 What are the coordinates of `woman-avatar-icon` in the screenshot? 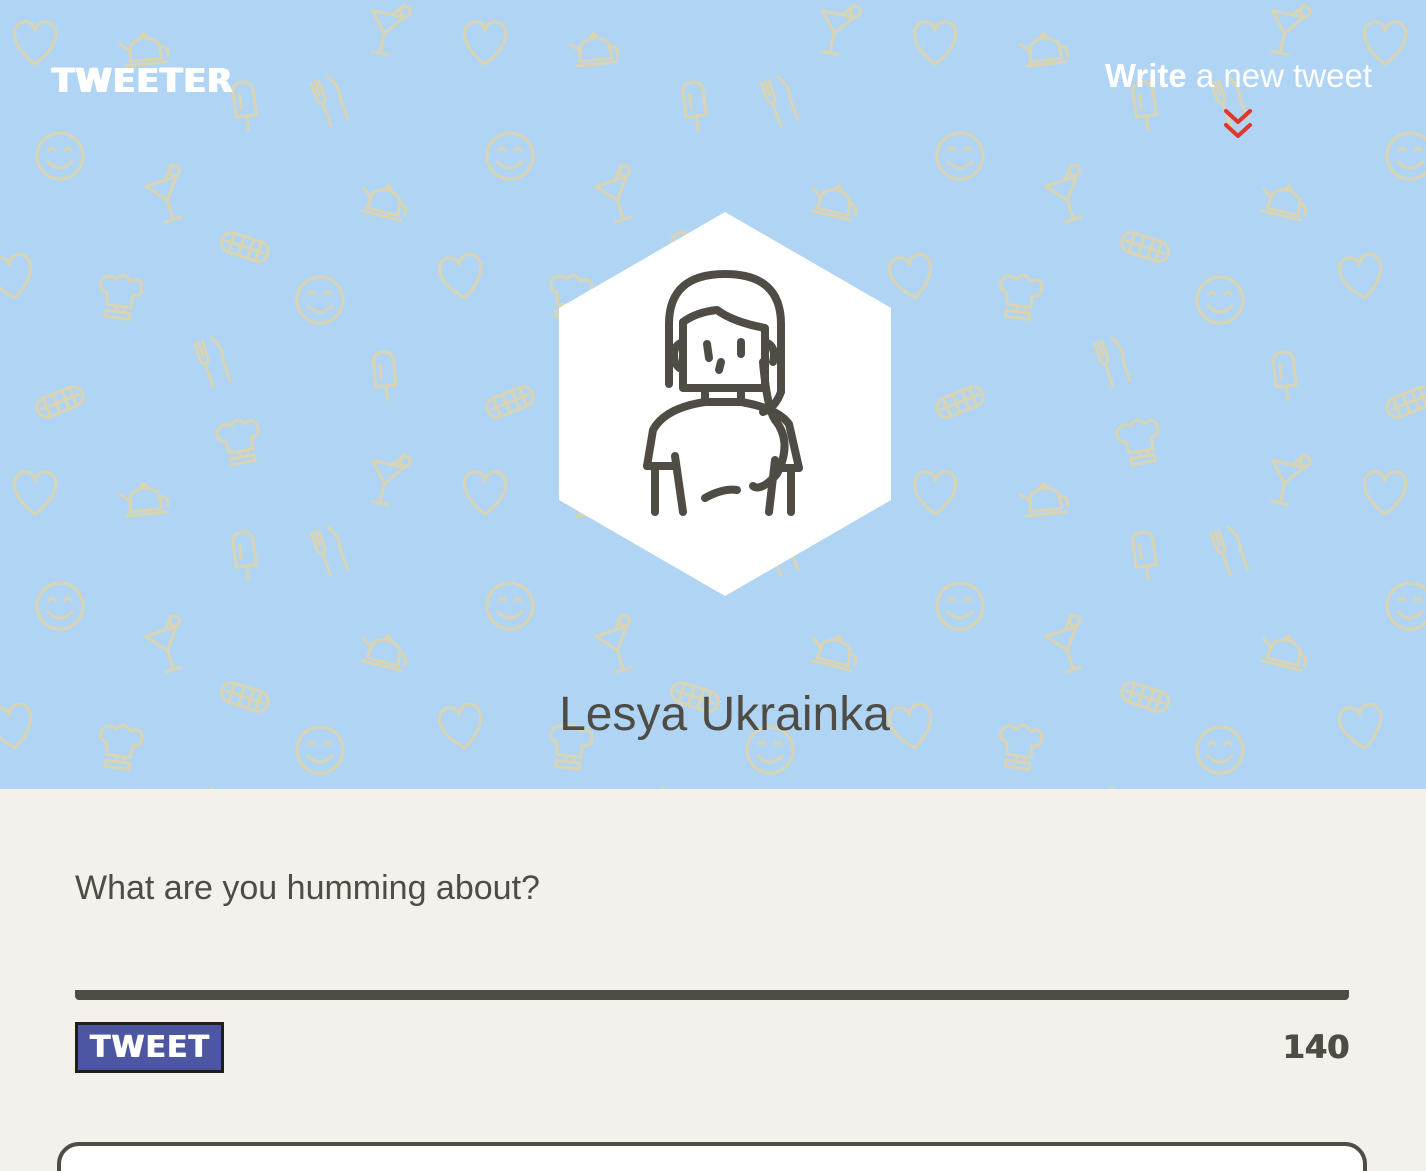 It's located at (725, 404).